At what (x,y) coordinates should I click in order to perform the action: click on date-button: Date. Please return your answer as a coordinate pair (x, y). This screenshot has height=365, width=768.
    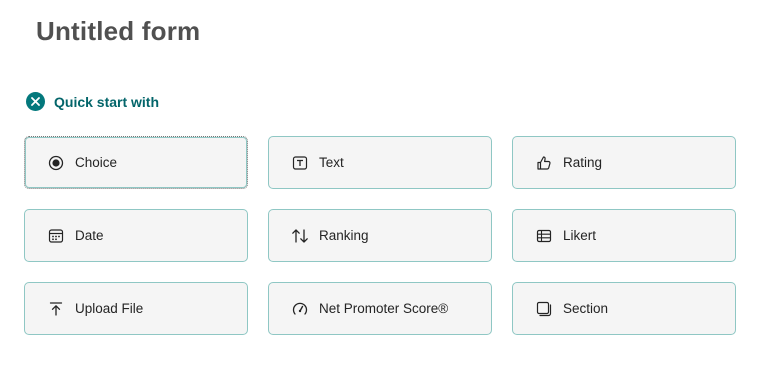
    Looking at the image, I should click on (136, 235).